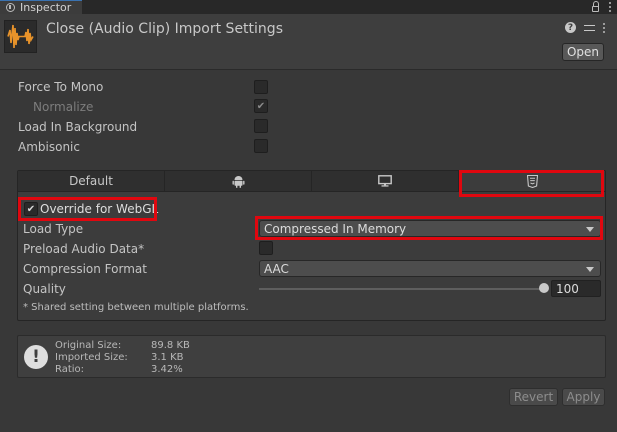  Describe the element at coordinates (308, 7) in the screenshot. I see `inspector-tab-bar: Inspector` at that location.